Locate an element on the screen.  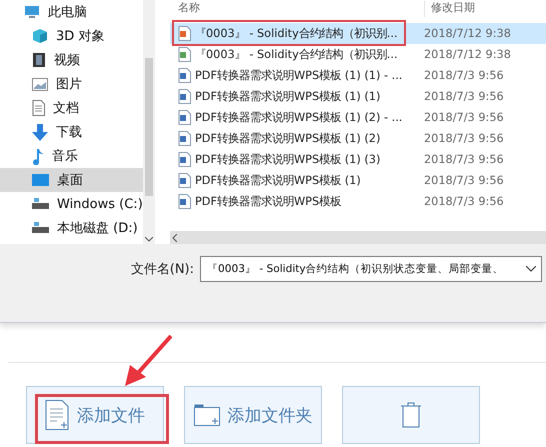
nav-item: 文档 is located at coordinates (71, 108).